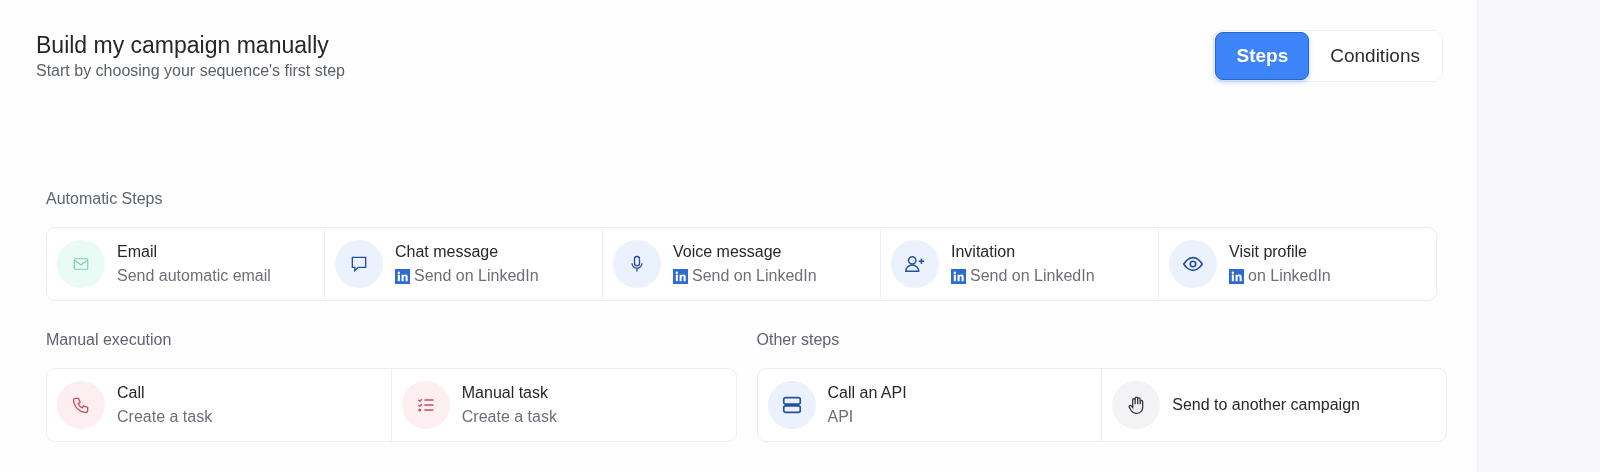  I want to click on step-name: Voice message, so click(728, 252).